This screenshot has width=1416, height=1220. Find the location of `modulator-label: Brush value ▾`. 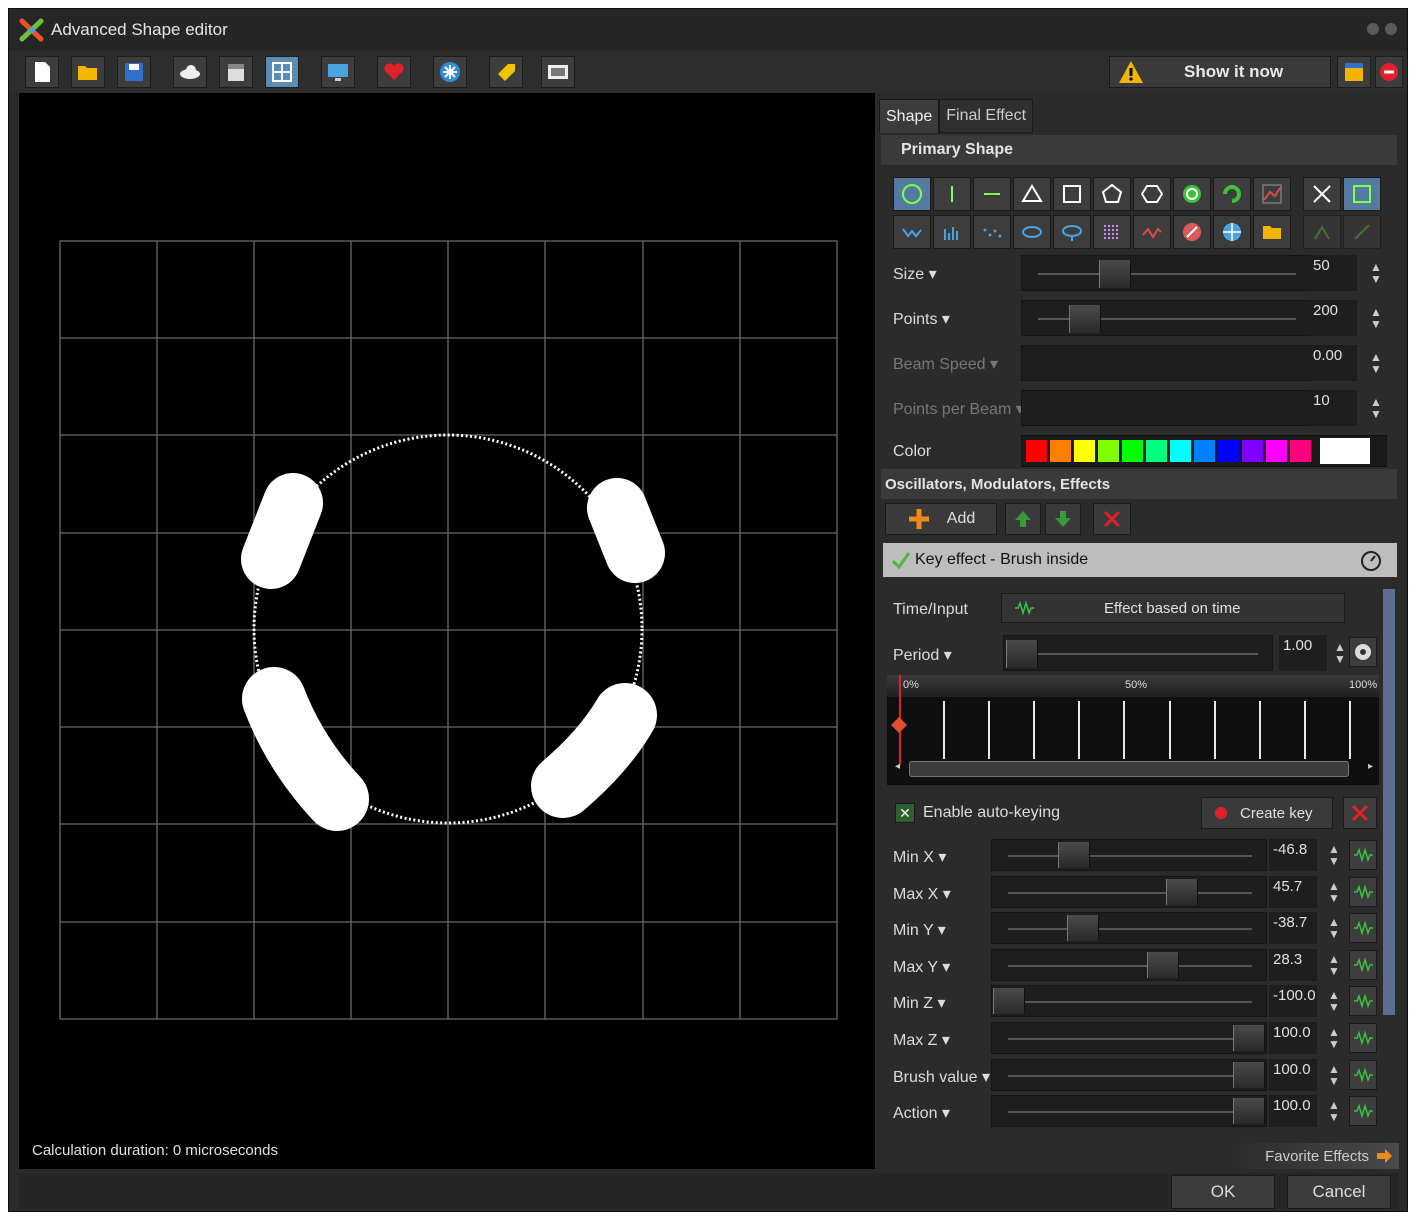

modulator-label: Brush value ▾ is located at coordinates (941, 1077).